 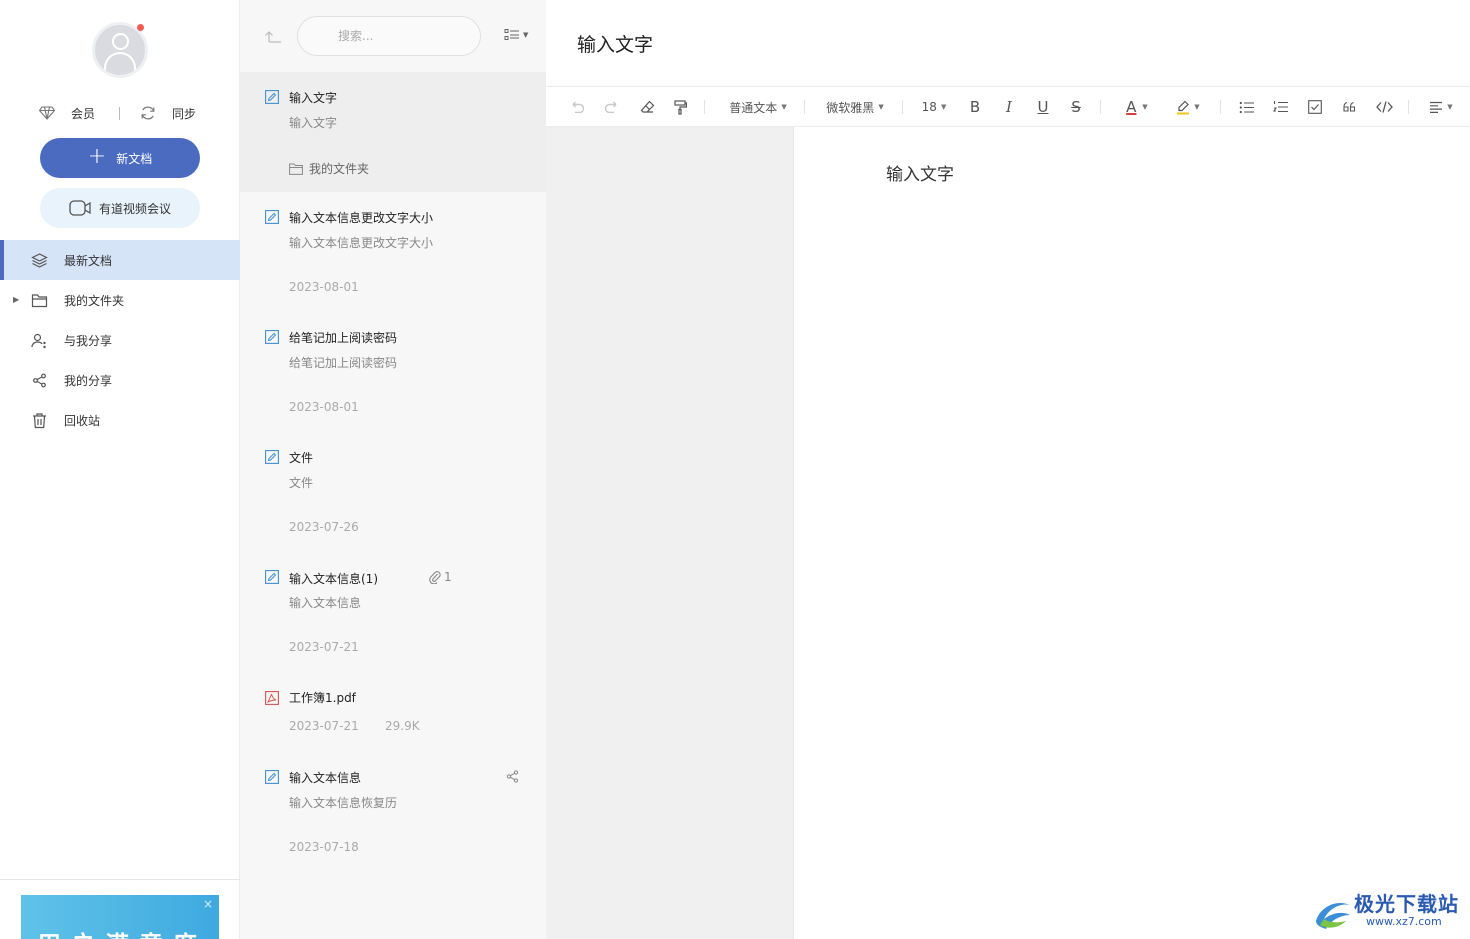 I want to click on redo-button, so click(x=612, y=107).